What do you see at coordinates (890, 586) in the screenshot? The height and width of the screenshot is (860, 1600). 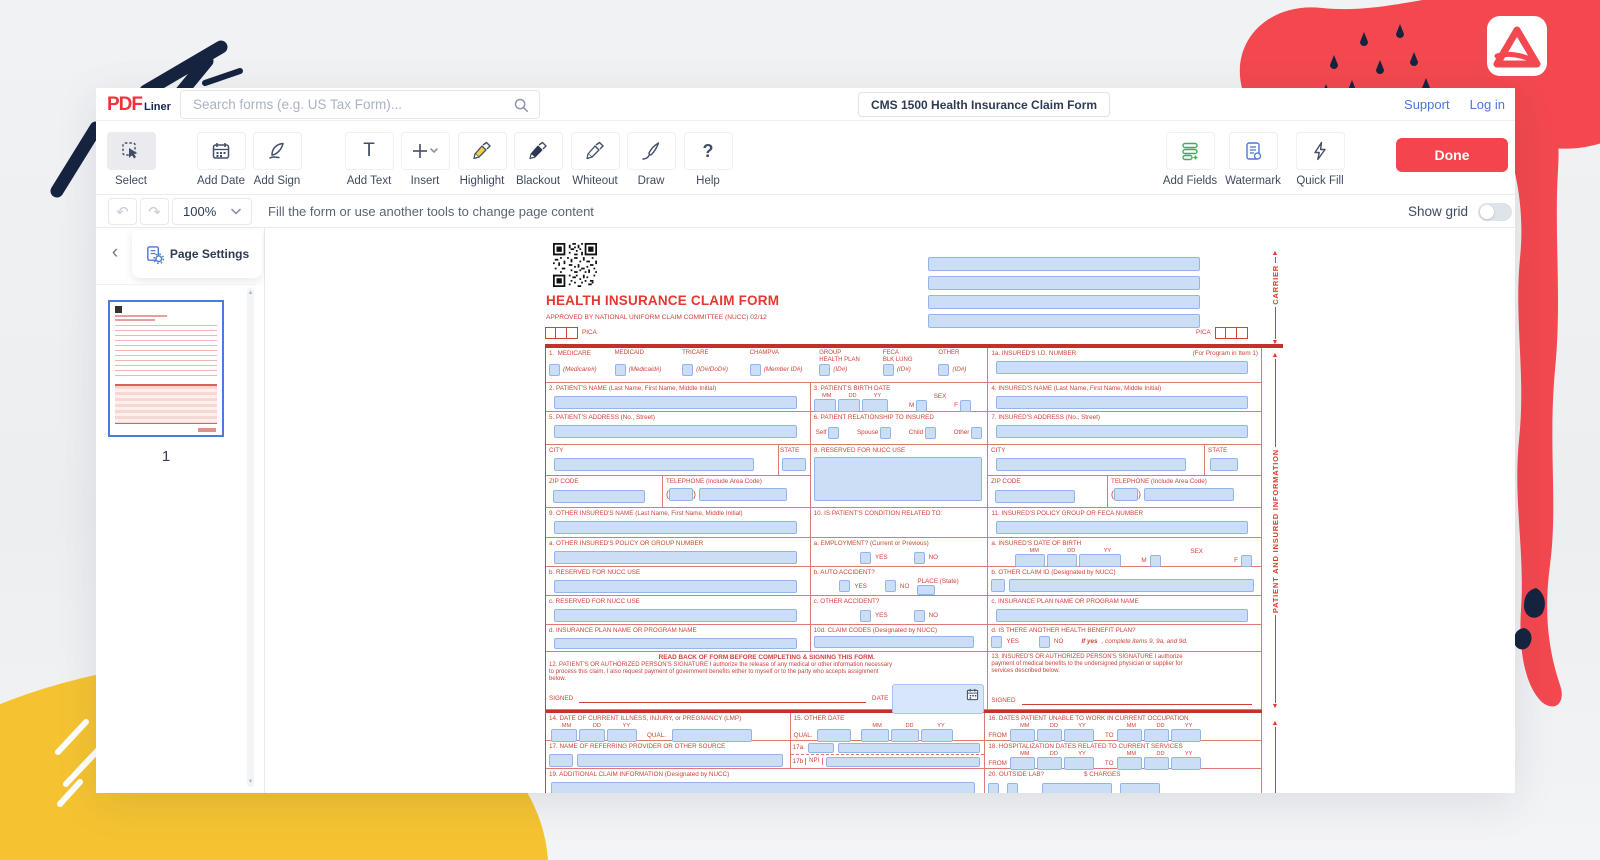 I see `auto-accident-no-checkbox` at bounding box center [890, 586].